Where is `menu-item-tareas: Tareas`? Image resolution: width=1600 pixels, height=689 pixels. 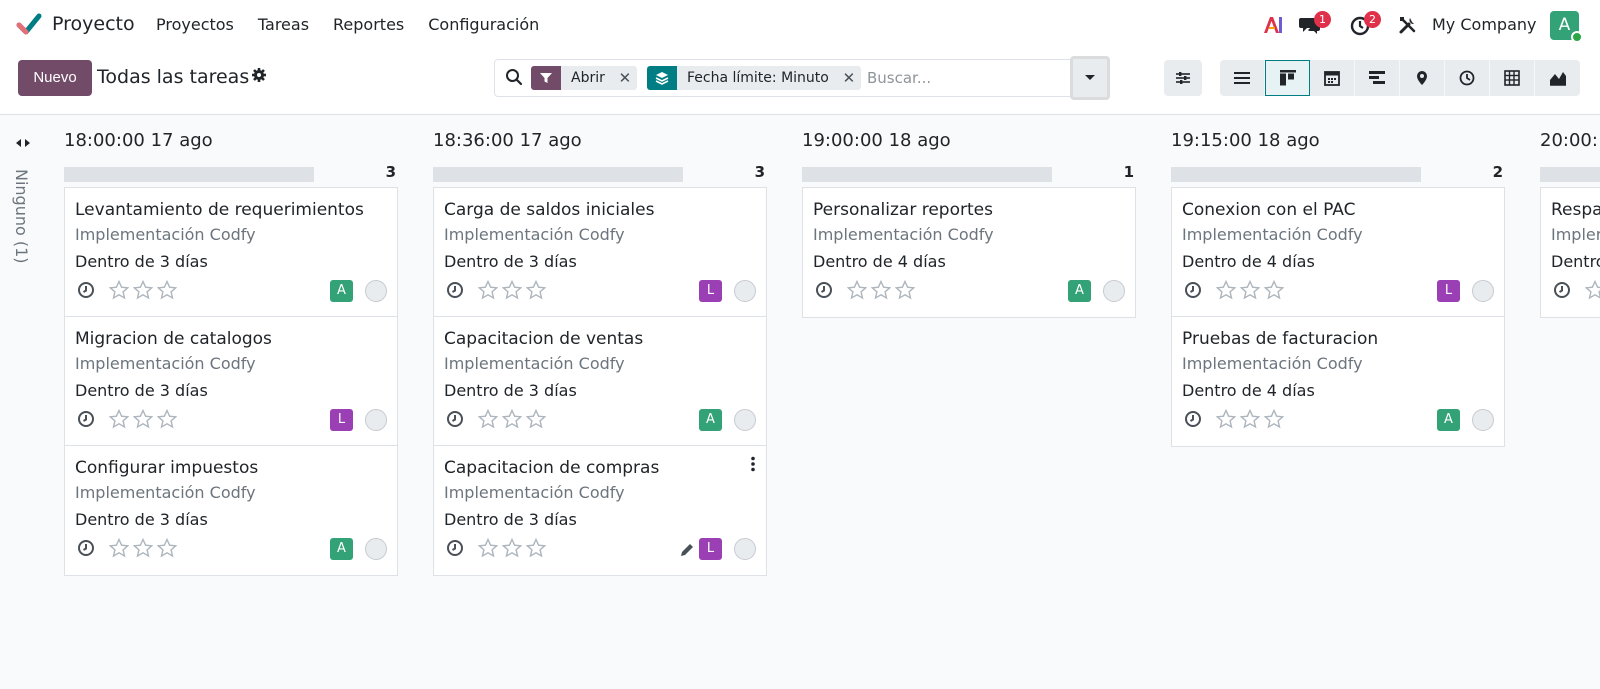 menu-item-tareas: Tareas is located at coordinates (283, 24).